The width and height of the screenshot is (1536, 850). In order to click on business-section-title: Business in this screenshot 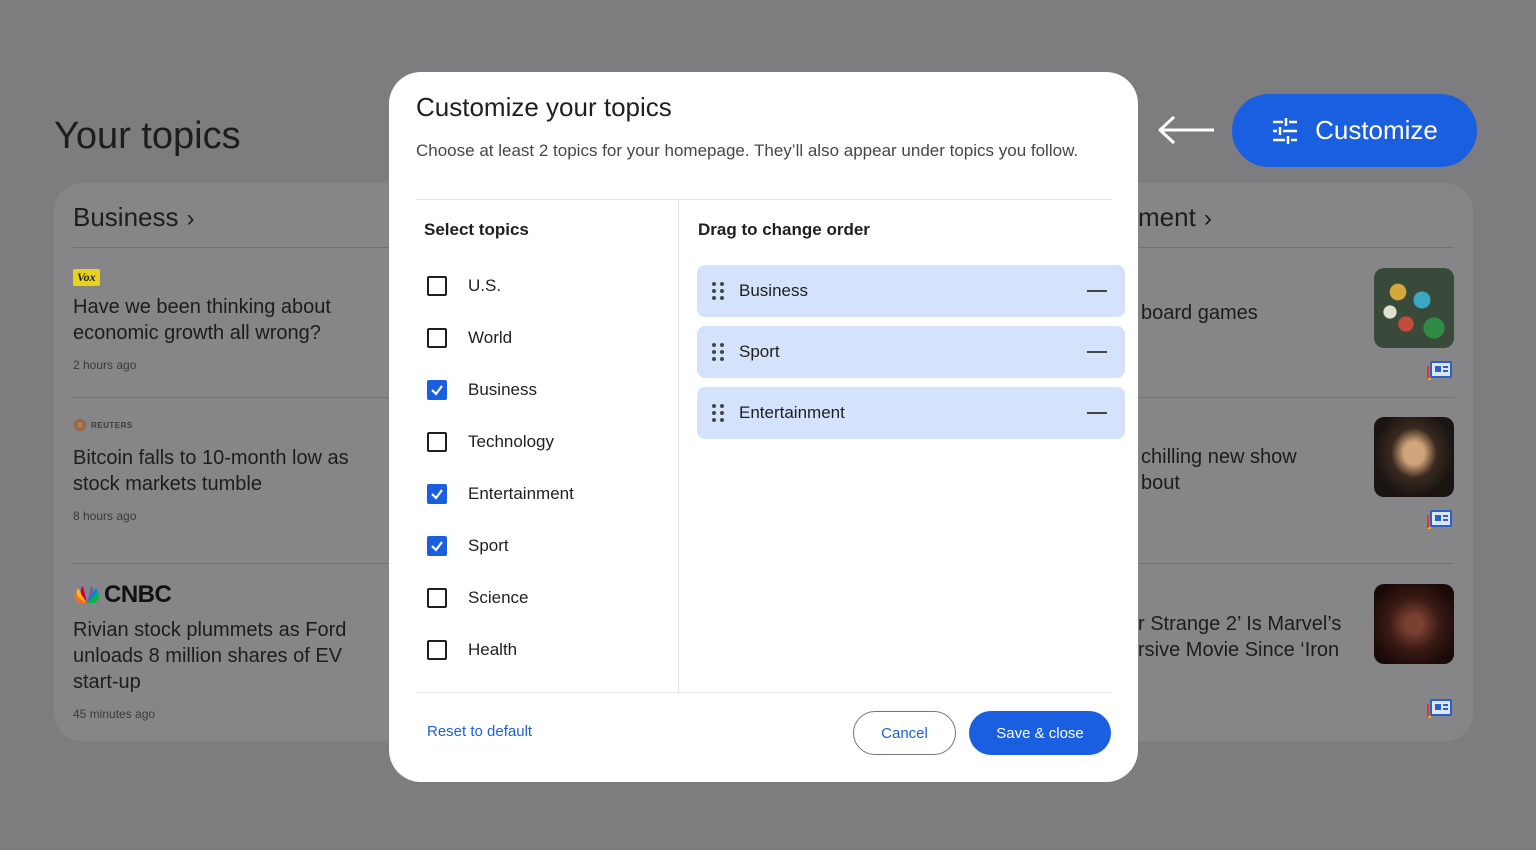, I will do `click(126, 217)`.